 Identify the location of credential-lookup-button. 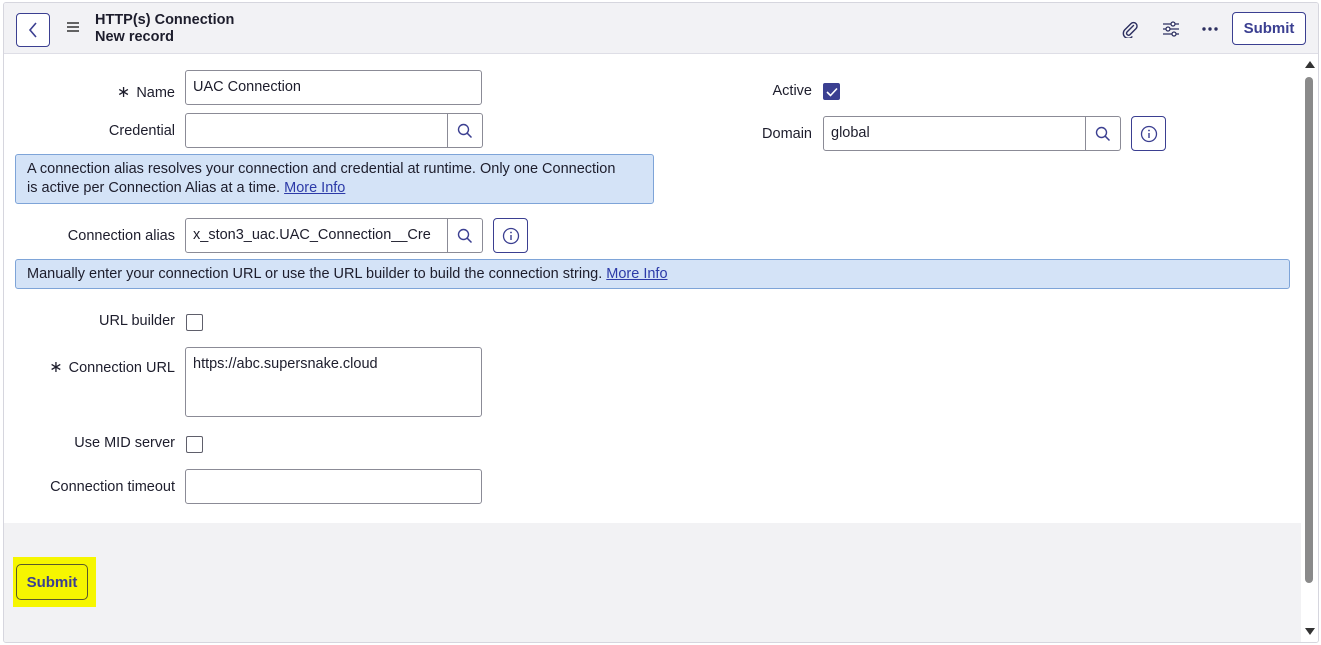
(465, 130).